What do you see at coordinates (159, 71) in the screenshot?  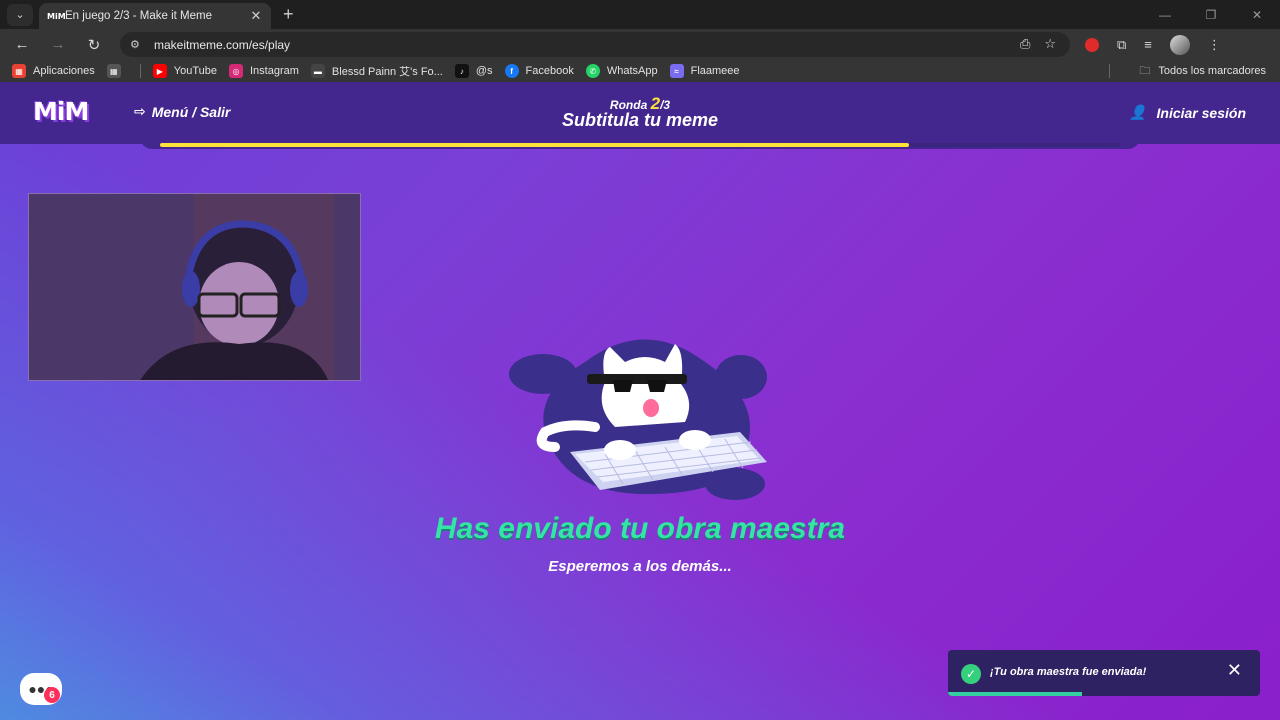 I see `youtube-icon: ▶` at bounding box center [159, 71].